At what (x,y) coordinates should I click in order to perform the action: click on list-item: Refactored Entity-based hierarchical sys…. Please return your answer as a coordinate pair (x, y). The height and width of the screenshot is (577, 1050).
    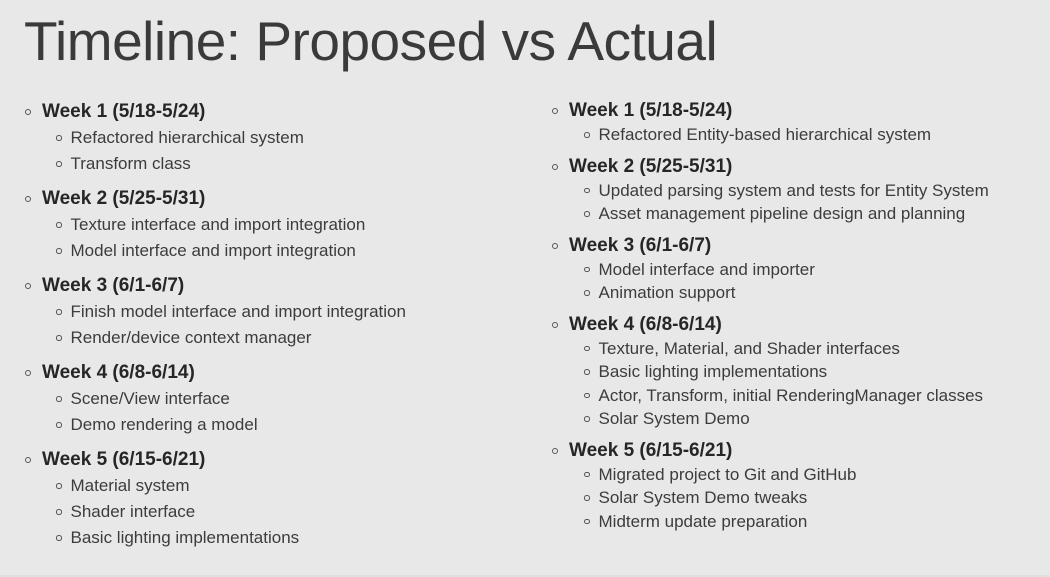
    Looking at the image, I should click on (795, 135).